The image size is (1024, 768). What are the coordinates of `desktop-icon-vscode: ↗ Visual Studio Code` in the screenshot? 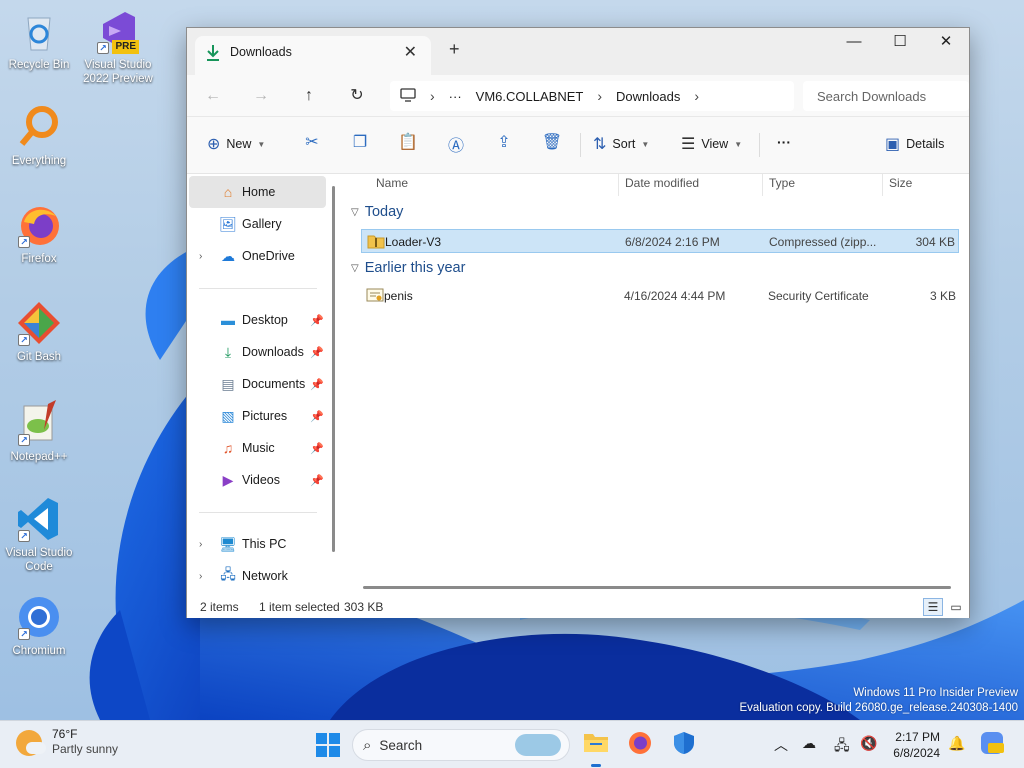 It's located at (39, 535).